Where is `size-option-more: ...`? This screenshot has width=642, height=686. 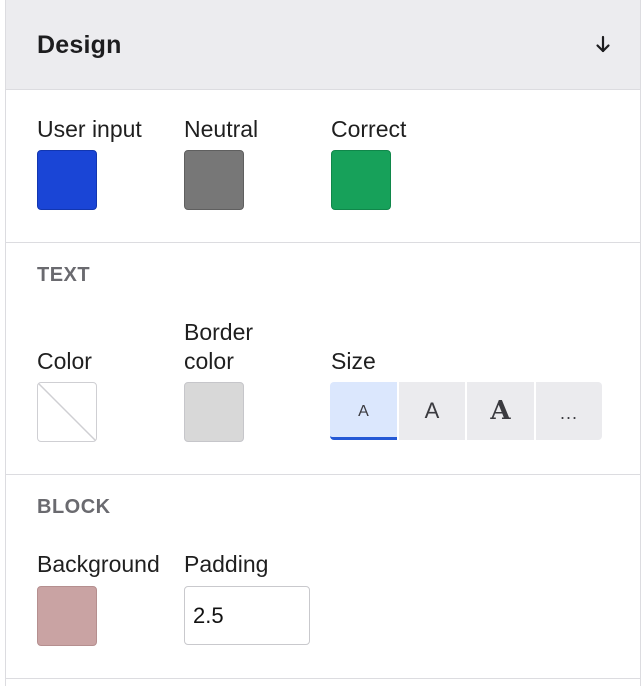
size-option-more: ... is located at coordinates (569, 411).